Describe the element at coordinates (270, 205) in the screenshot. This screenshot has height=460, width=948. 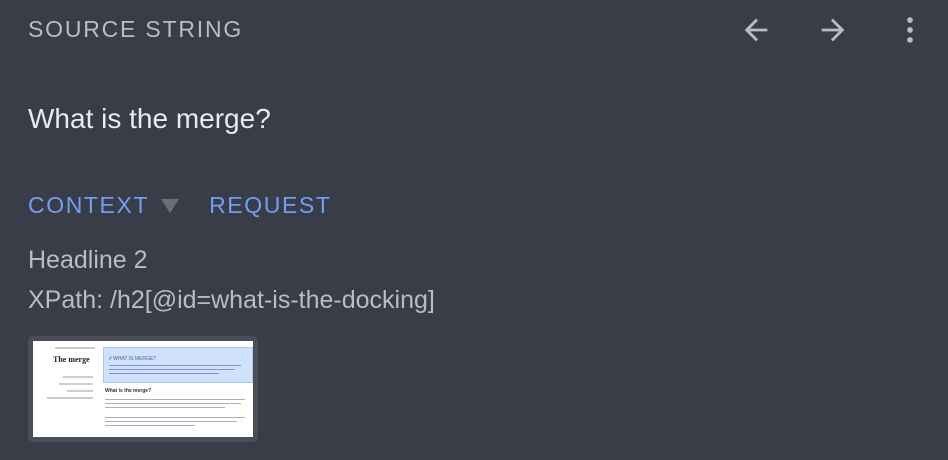
I see `tab-request: REQUEST` at that location.